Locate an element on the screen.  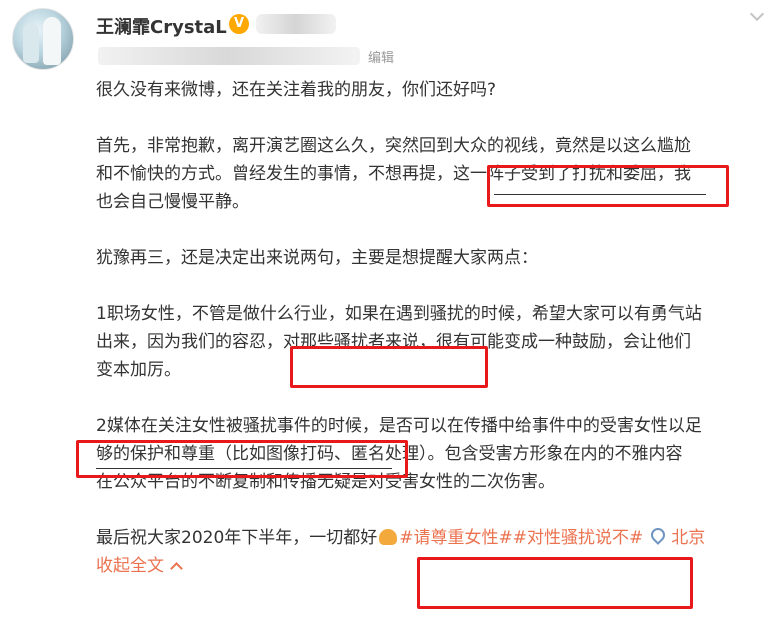
avatar-figure-left is located at coordinates (31, 43).